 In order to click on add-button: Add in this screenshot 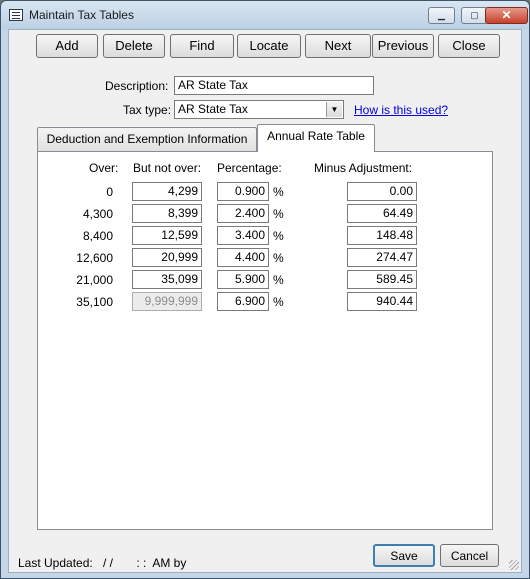, I will do `click(67, 46)`.